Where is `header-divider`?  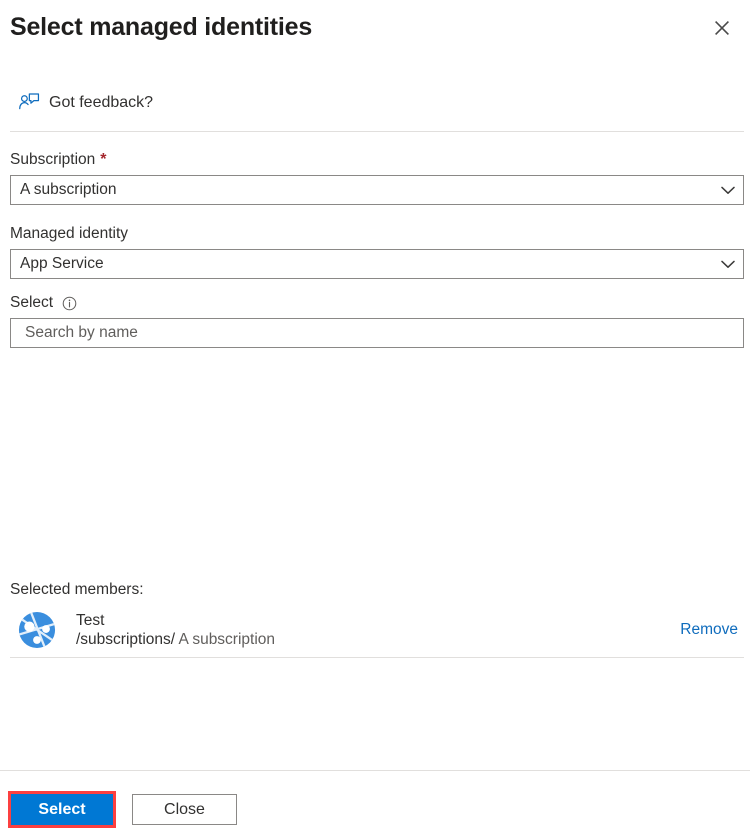 header-divider is located at coordinates (377, 131).